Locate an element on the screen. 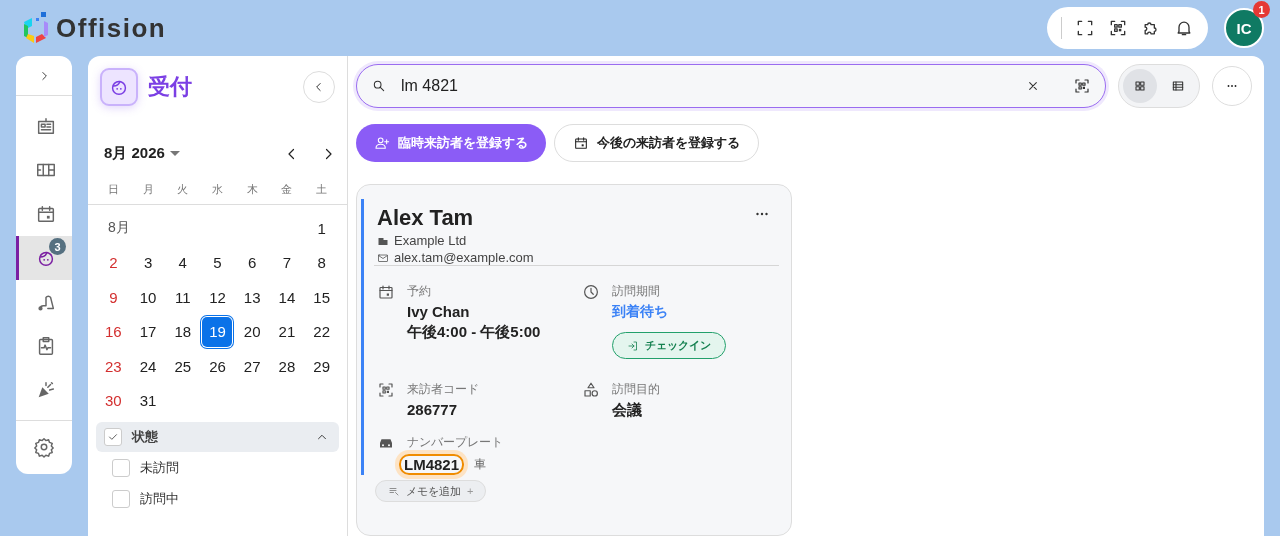  field-label: 来訪者コード is located at coordinates (443, 389).